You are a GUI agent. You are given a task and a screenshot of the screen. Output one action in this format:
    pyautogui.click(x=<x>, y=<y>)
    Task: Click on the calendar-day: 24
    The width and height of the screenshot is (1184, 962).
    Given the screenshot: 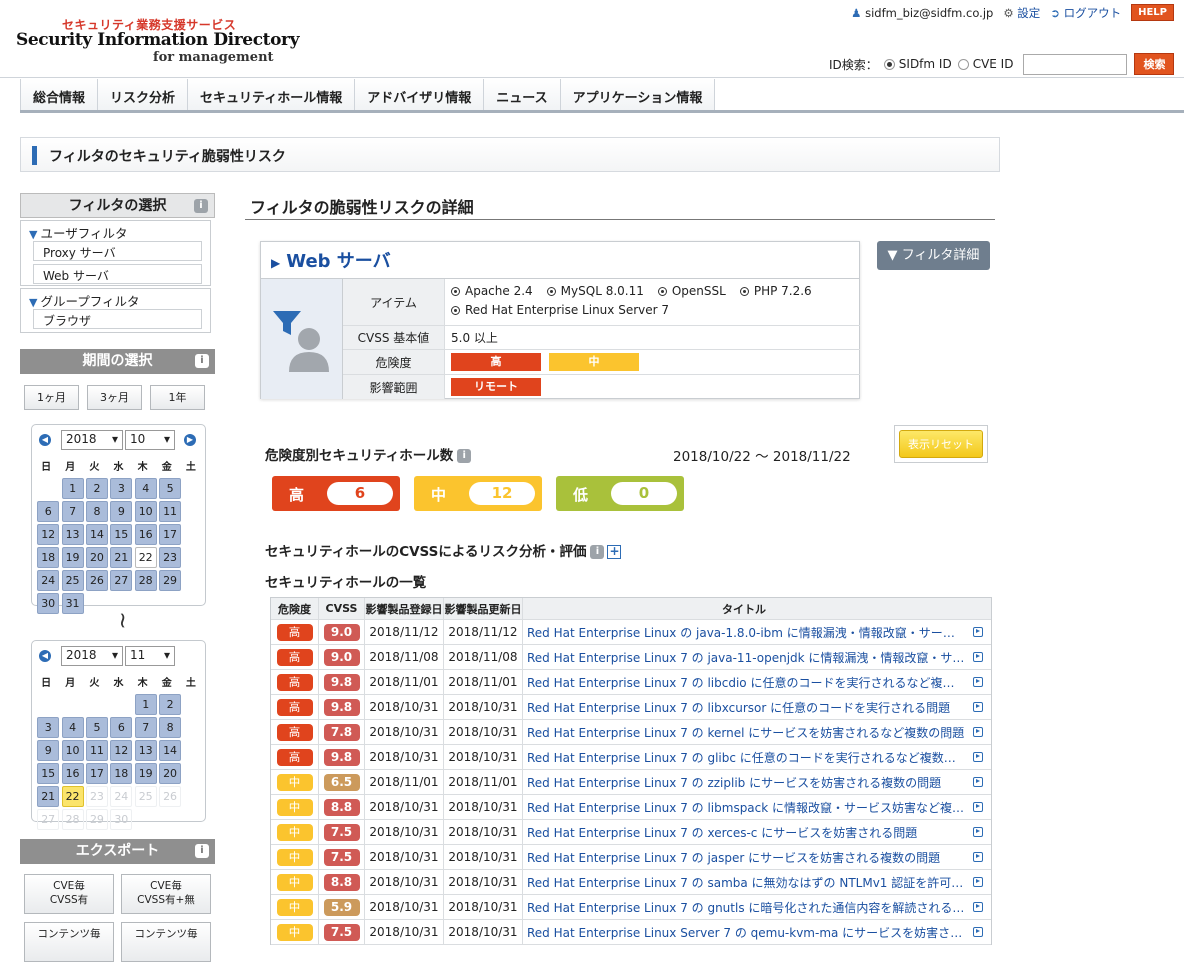 What is the action you would take?
    pyautogui.click(x=48, y=580)
    